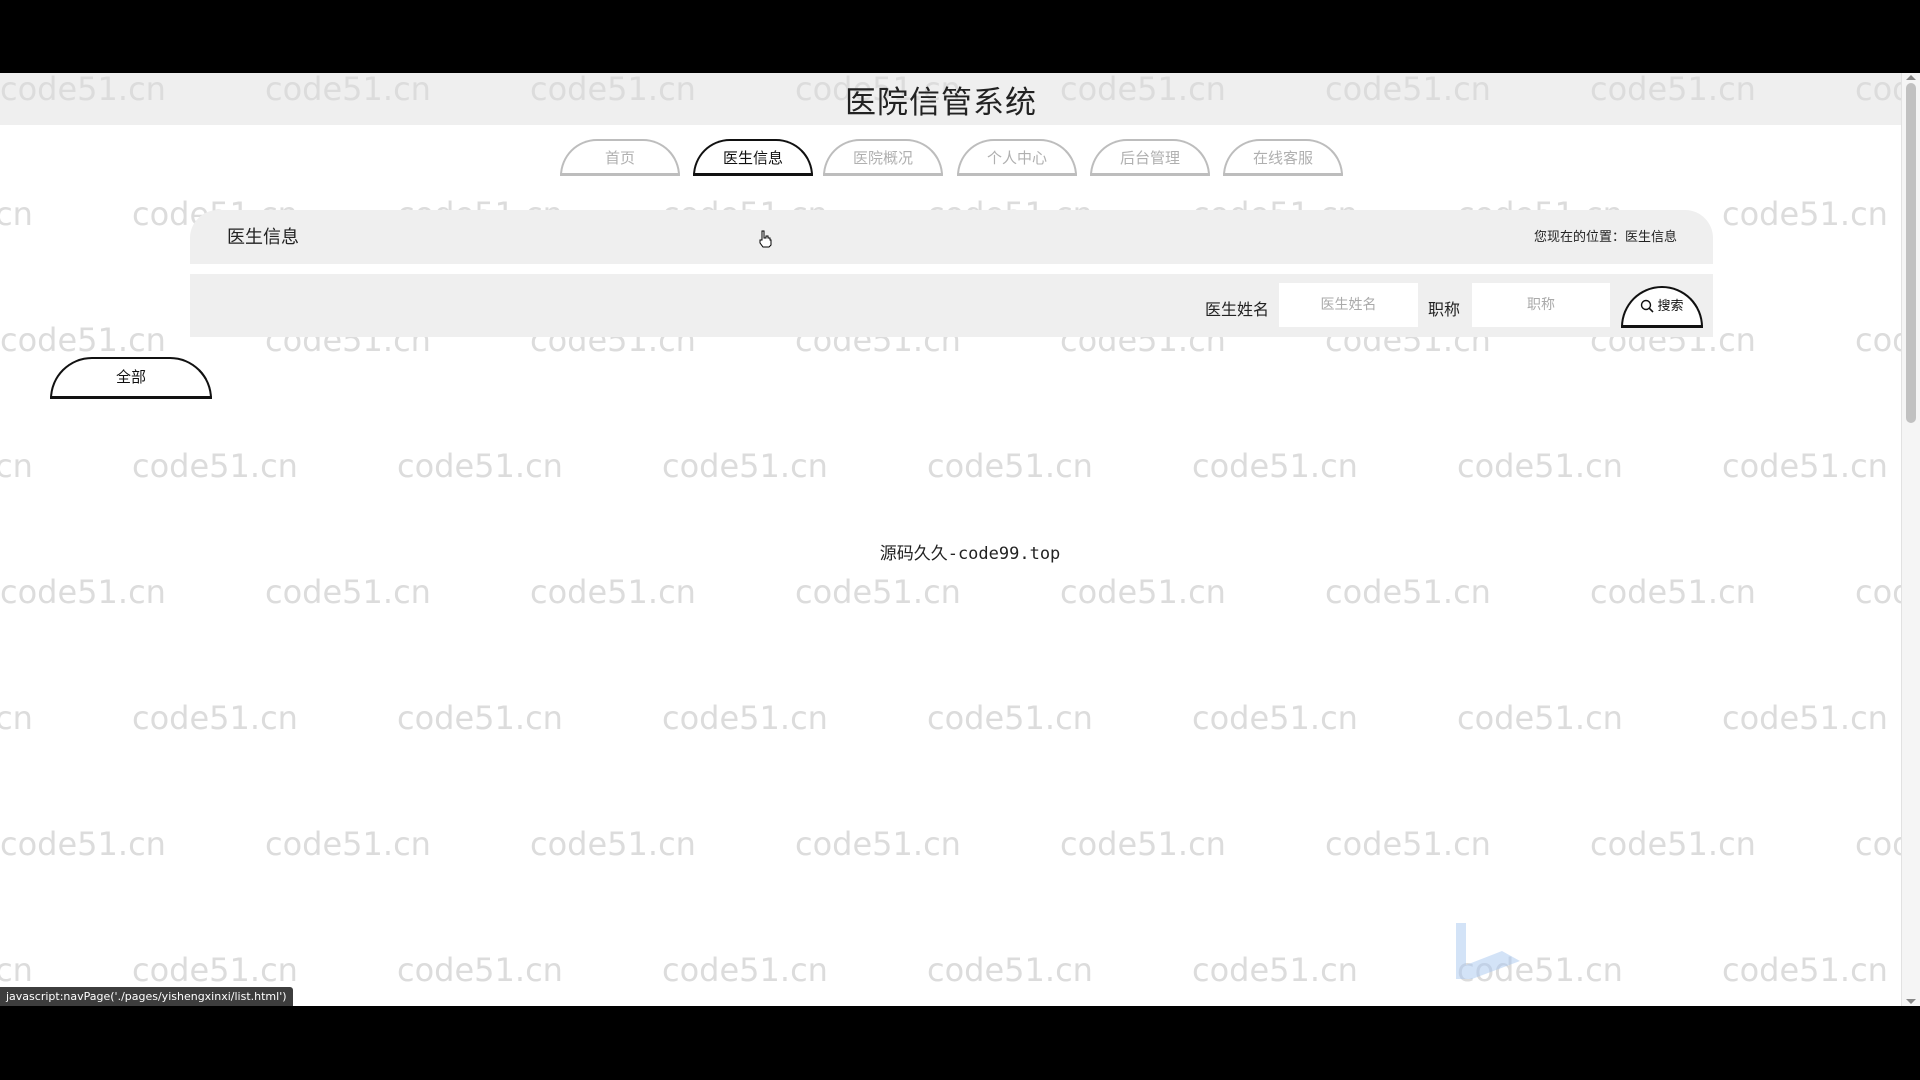 Image resolution: width=1920 pixels, height=1080 pixels. What do you see at coordinates (620, 157) in the screenshot?
I see `nav-item-home: 首页` at bounding box center [620, 157].